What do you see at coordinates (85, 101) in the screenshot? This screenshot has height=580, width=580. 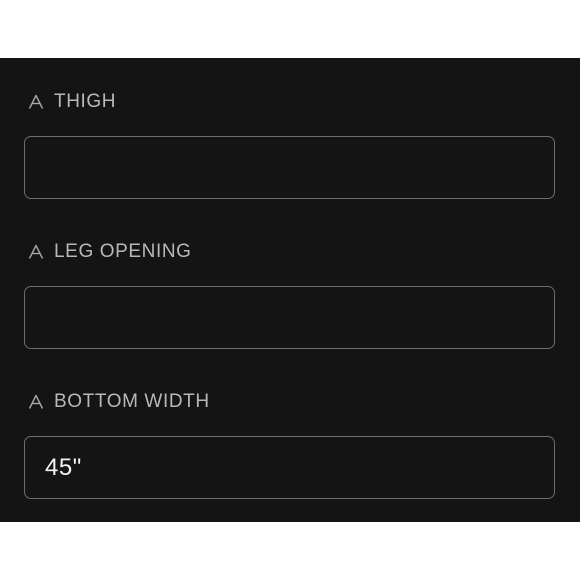 I see `thigh-label: THIGH` at bounding box center [85, 101].